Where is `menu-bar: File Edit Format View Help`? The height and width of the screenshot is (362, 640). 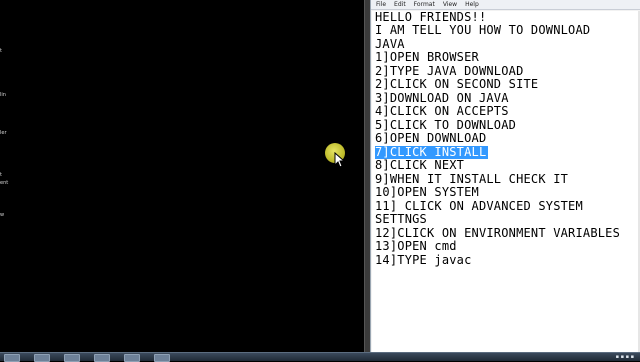 menu-bar: File Edit Format View Help is located at coordinates (505, 5).